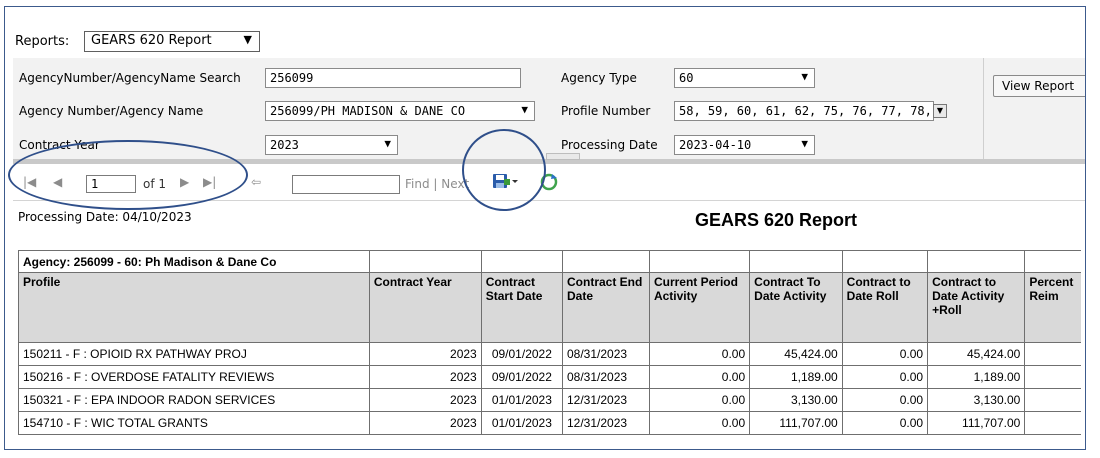  What do you see at coordinates (455, 184) in the screenshot?
I see `next-link: Next` at bounding box center [455, 184].